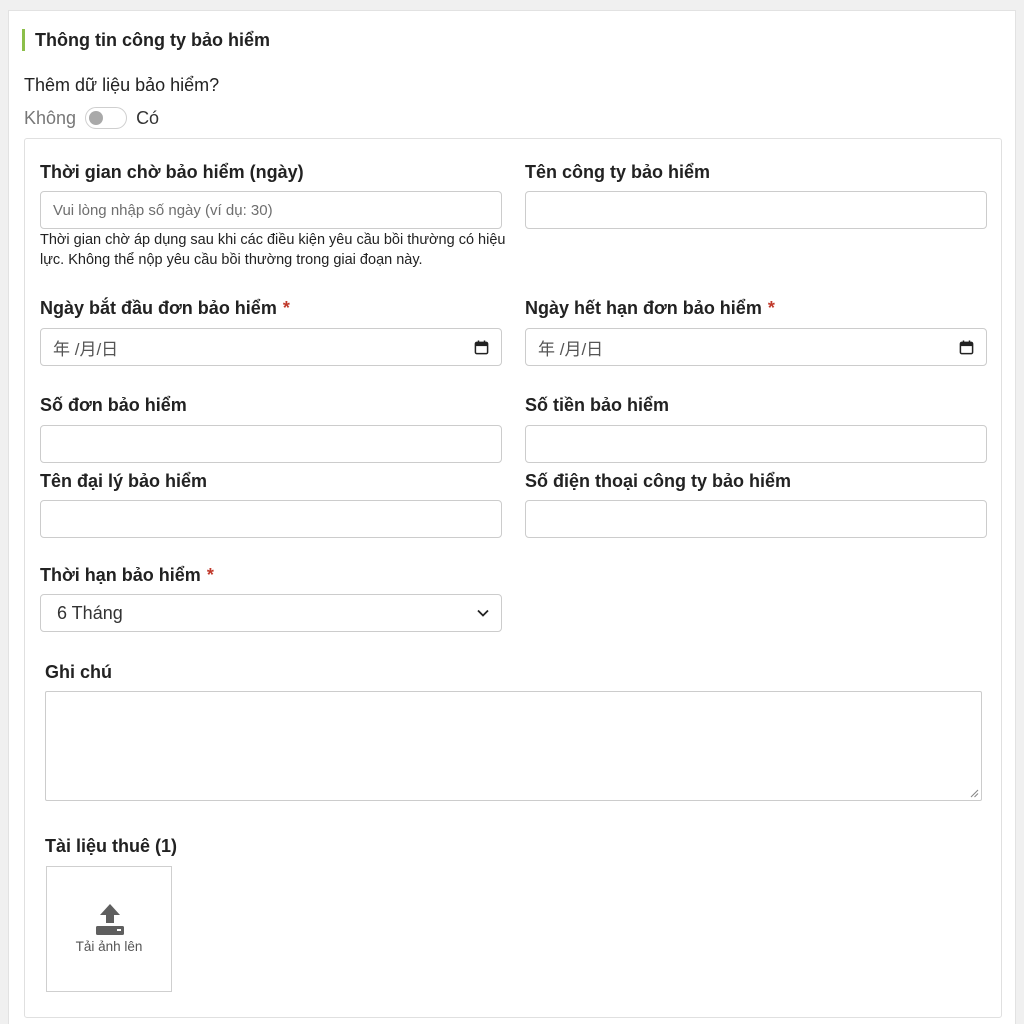 The image size is (1024, 1024). I want to click on agent-name-input, so click(271, 519).